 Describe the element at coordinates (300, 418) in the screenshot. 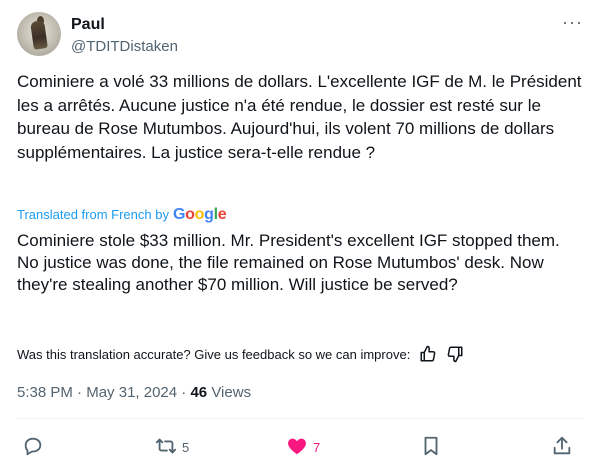

I see `divider` at that location.